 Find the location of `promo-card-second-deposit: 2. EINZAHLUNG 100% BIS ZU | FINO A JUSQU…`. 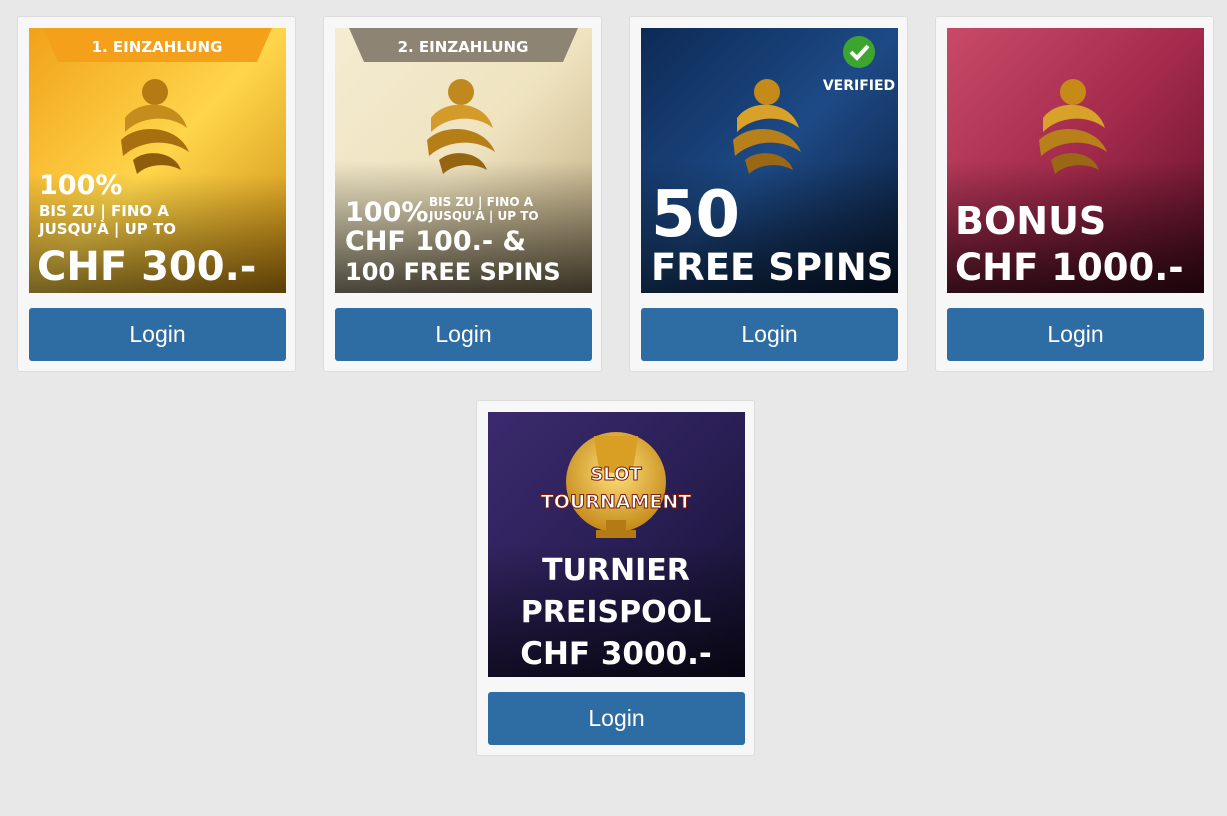

promo-card-second-deposit: 2. EINZAHLUNG 100% BIS ZU | FINO A JUSQU… is located at coordinates (462, 194).